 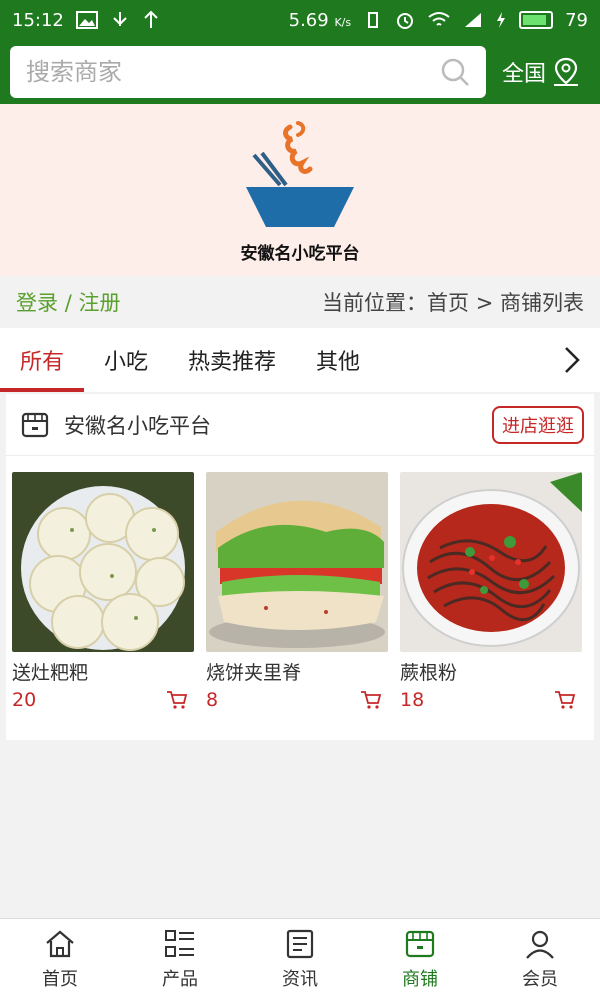 What do you see at coordinates (572, 360) in the screenshot?
I see `chevron-right-icon` at bounding box center [572, 360].